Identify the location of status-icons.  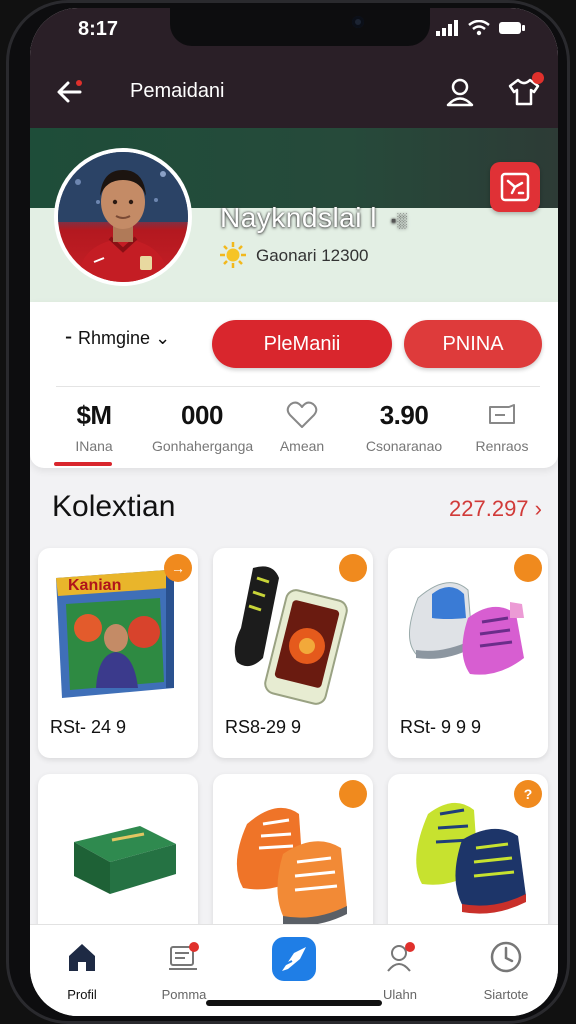
(481, 28).